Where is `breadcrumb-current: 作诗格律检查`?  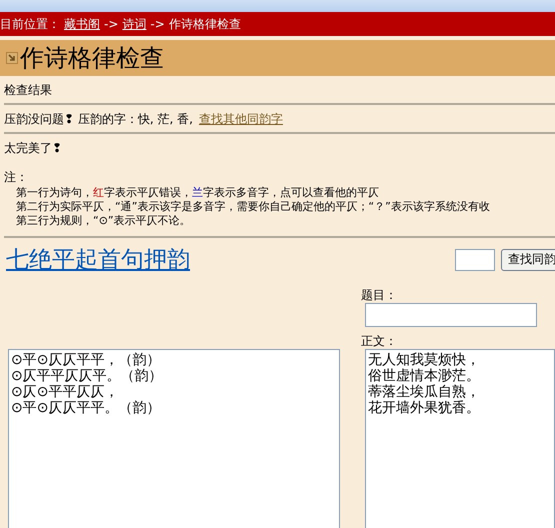 breadcrumb-current: 作诗格律检查 is located at coordinates (204, 24).